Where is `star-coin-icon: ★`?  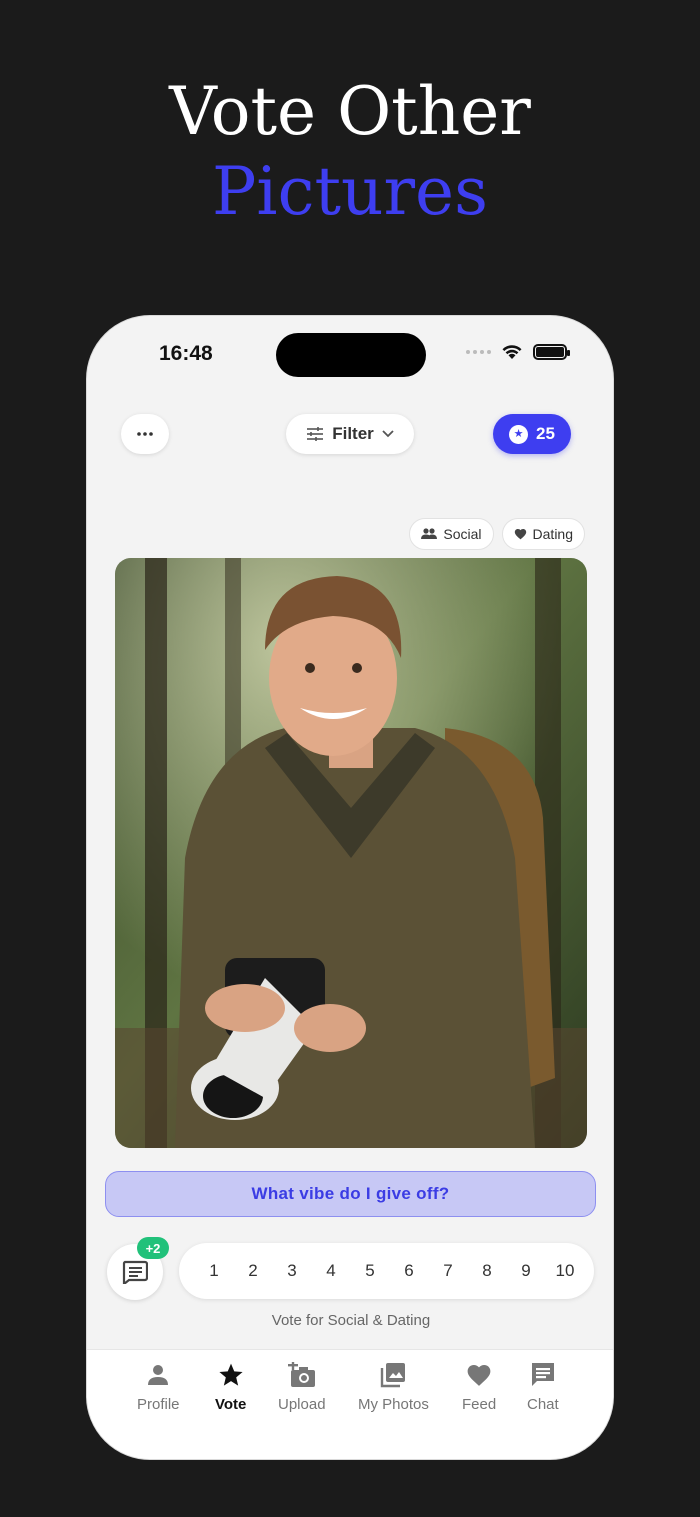 star-coin-icon: ★ is located at coordinates (519, 434).